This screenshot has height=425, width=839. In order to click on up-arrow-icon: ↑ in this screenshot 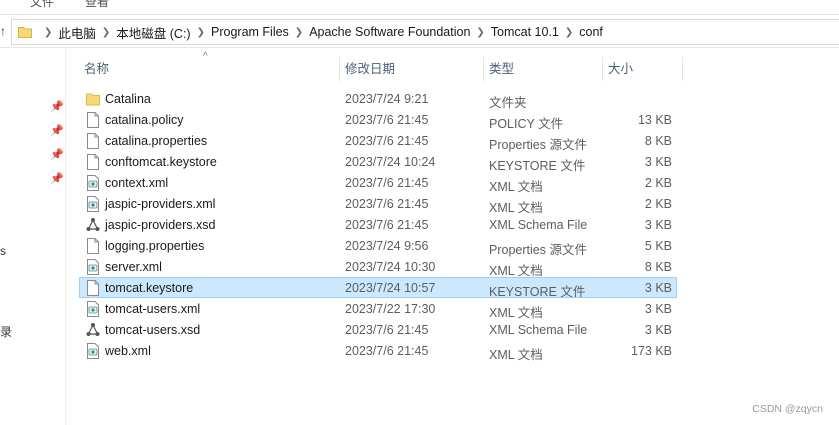, I will do `click(3, 31)`.